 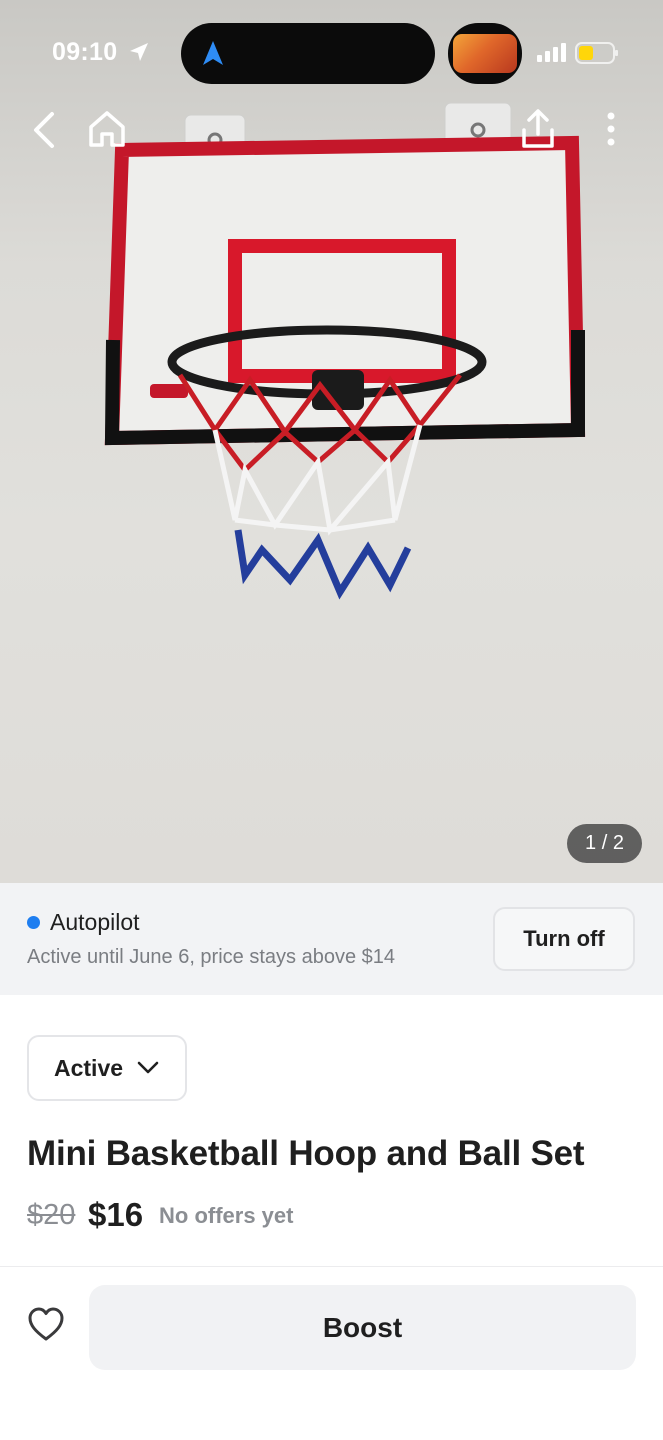 What do you see at coordinates (596, 53) in the screenshot?
I see `battery-icon` at bounding box center [596, 53].